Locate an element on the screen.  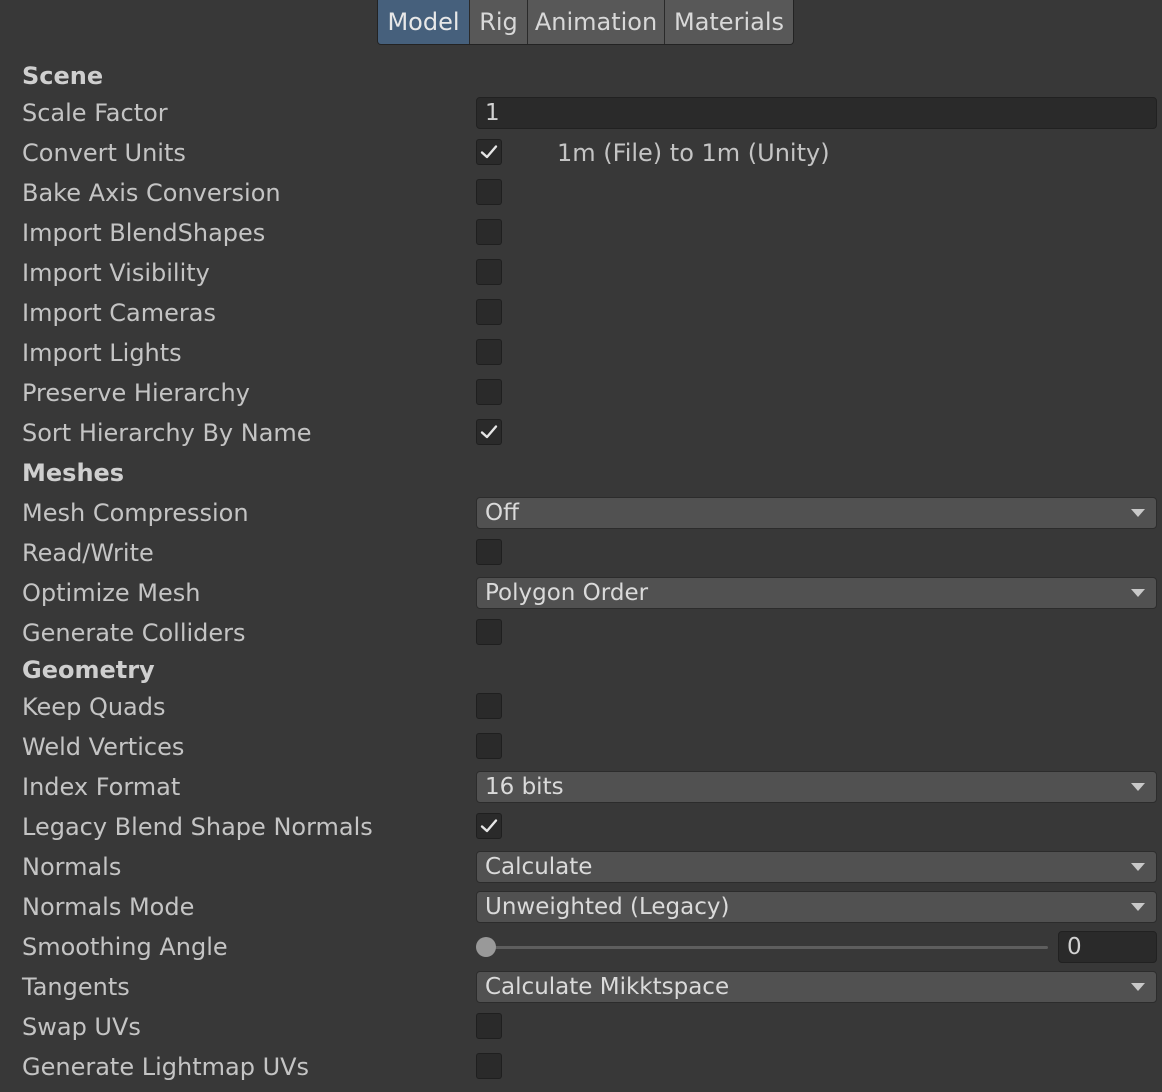
index-format-label: Index Format is located at coordinates (101, 787).